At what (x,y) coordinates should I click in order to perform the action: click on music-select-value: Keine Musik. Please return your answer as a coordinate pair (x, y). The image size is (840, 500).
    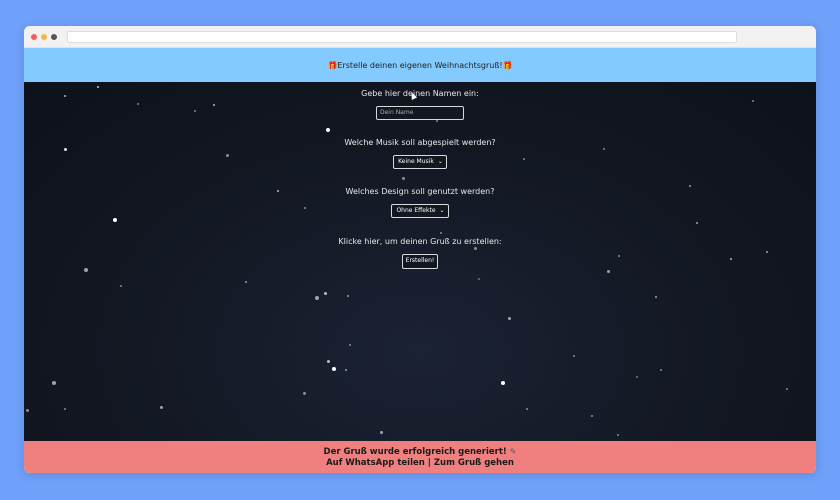
    Looking at the image, I should click on (416, 161).